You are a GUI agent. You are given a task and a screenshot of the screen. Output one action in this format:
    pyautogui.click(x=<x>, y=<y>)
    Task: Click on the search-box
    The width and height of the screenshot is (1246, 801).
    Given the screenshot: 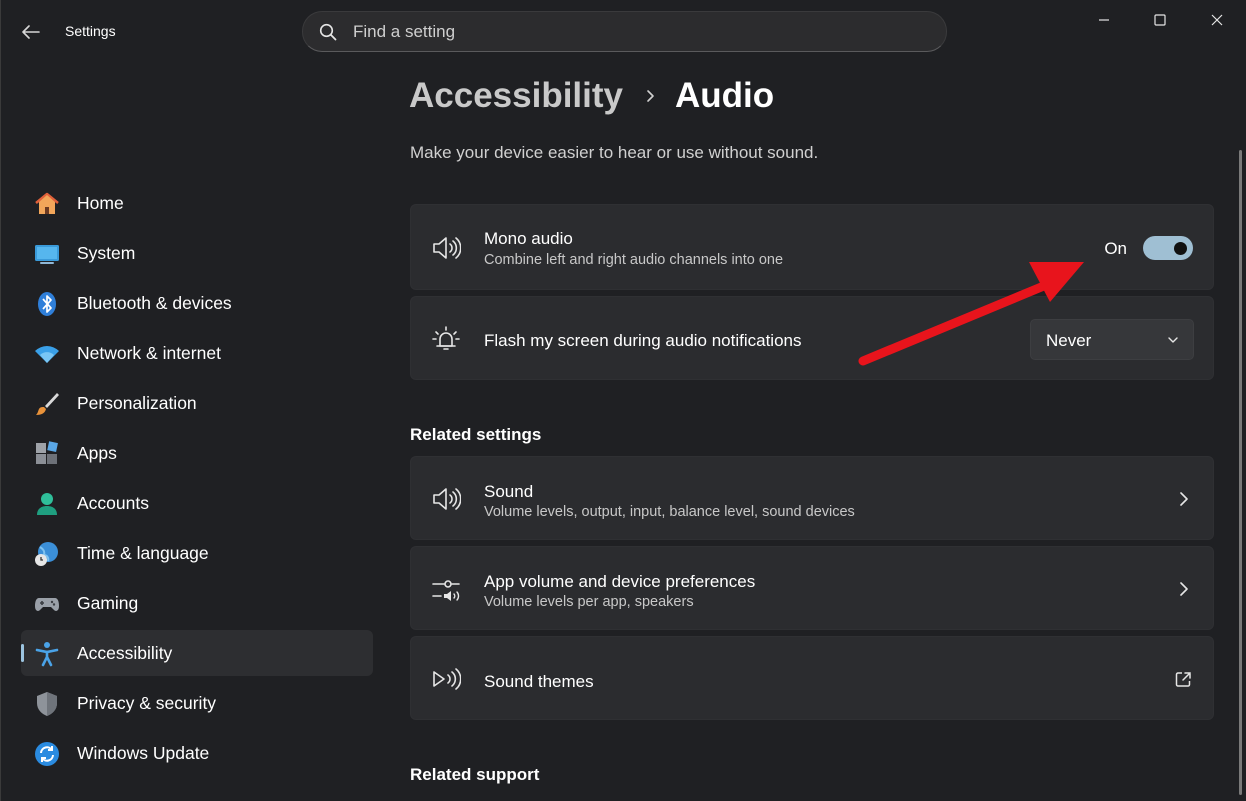 What is the action you would take?
    pyautogui.click(x=624, y=31)
    